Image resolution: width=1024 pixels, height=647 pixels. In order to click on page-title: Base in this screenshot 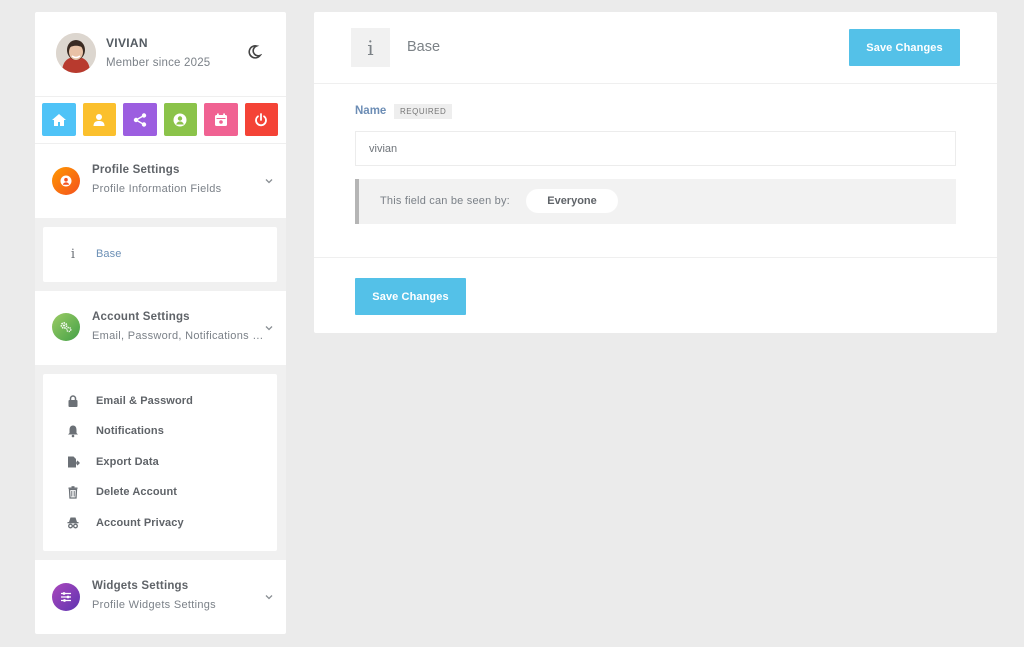, I will do `click(424, 47)`.